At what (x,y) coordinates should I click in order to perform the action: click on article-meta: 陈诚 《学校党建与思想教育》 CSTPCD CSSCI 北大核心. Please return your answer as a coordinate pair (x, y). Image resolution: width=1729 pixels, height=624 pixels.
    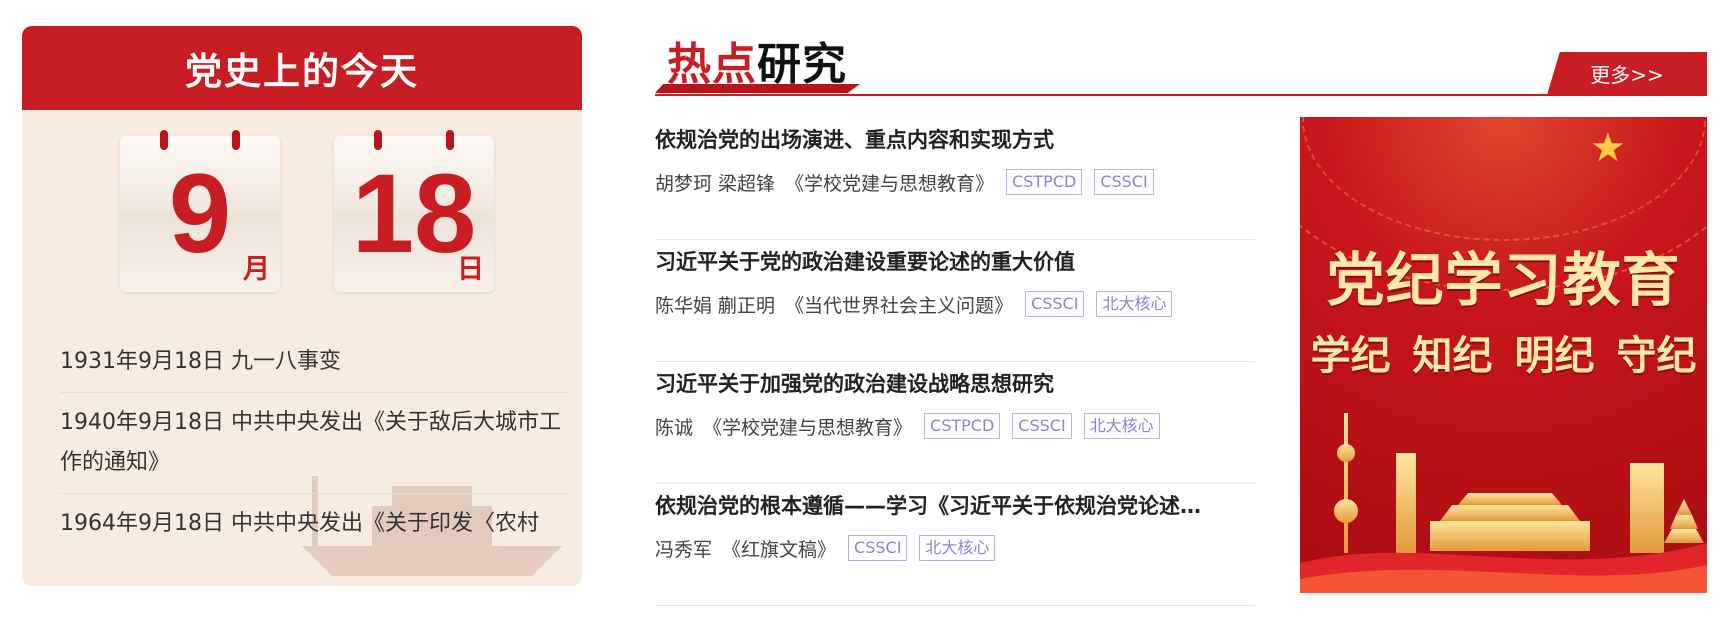
    Looking at the image, I should click on (955, 426).